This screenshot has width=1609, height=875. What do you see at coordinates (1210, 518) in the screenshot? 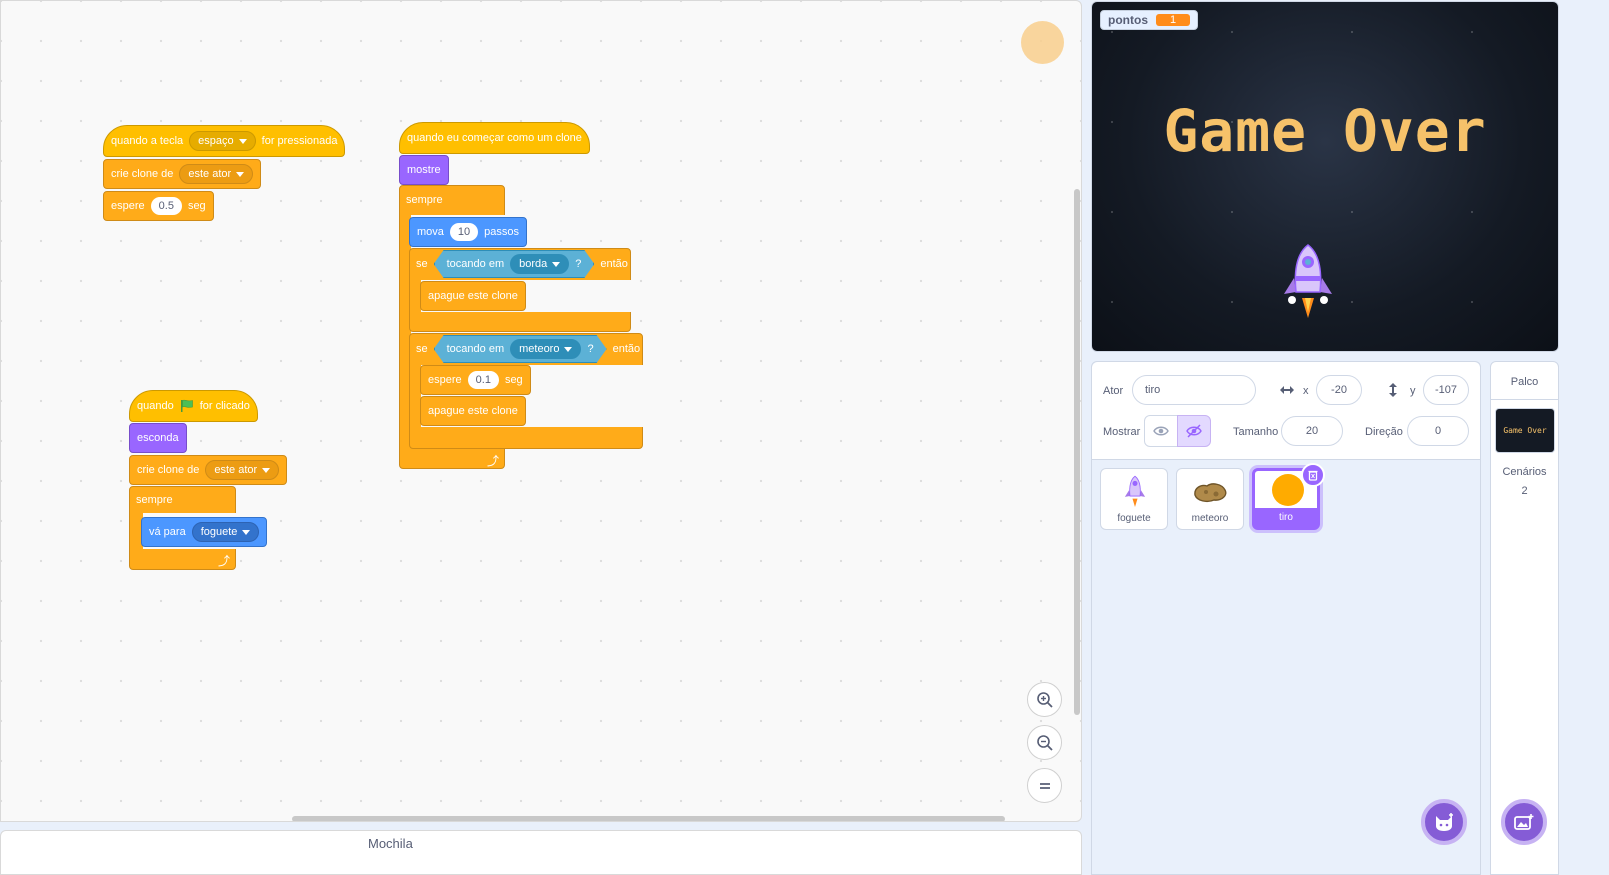
I see `sprite-name: meteoro` at bounding box center [1210, 518].